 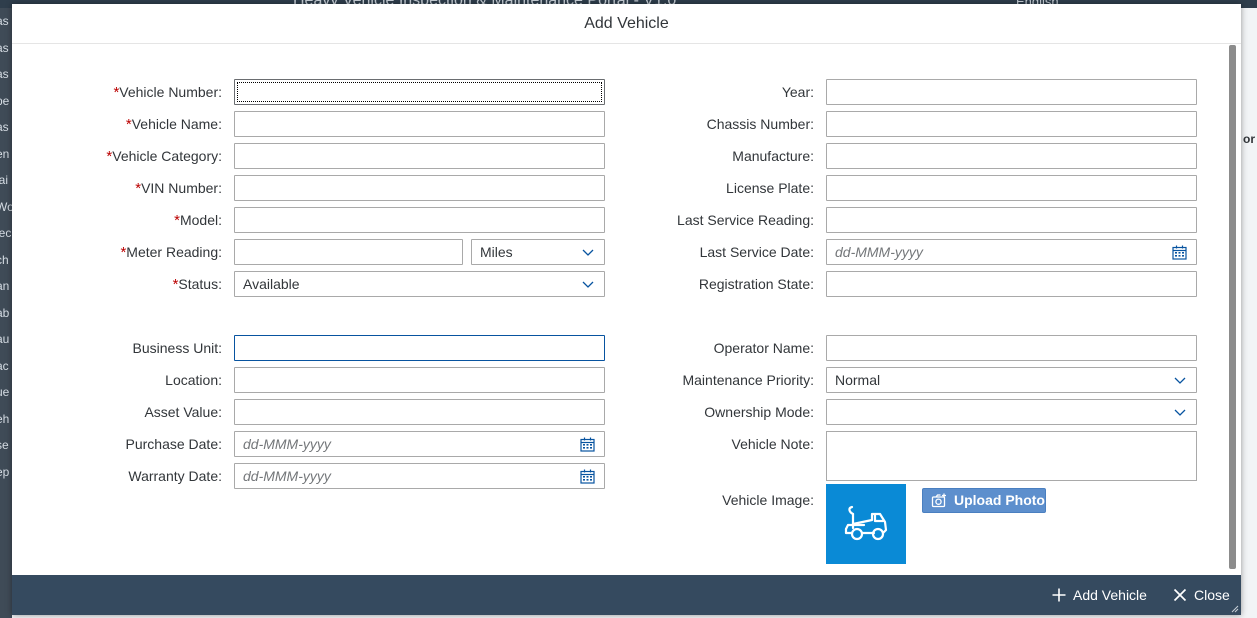 I want to click on add-vehicle-button: Add Vehicle, so click(x=1100, y=595).